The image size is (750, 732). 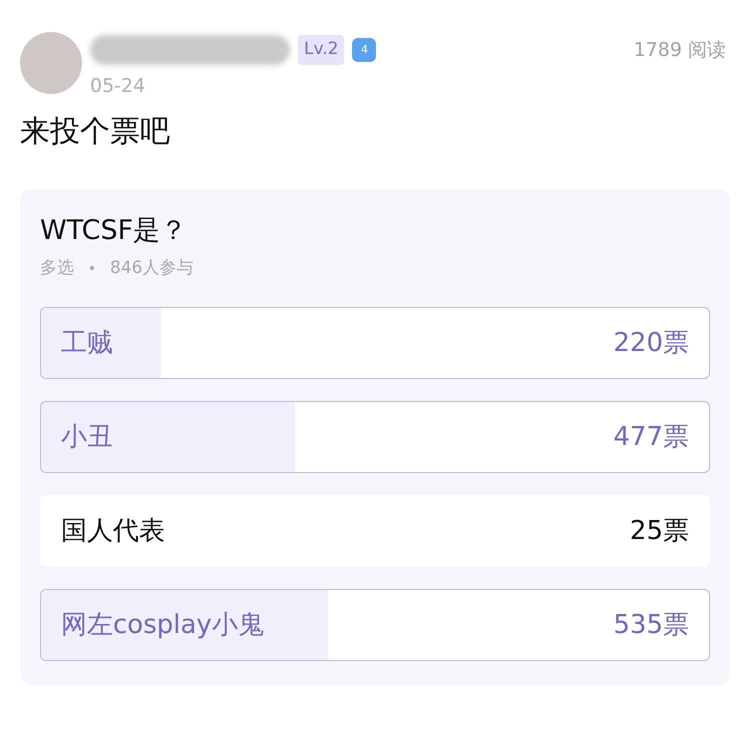 What do you see at coordinates (651, 625) in the screenshot?
I see `vote-count: 535票` at bounding box center [651, 625].